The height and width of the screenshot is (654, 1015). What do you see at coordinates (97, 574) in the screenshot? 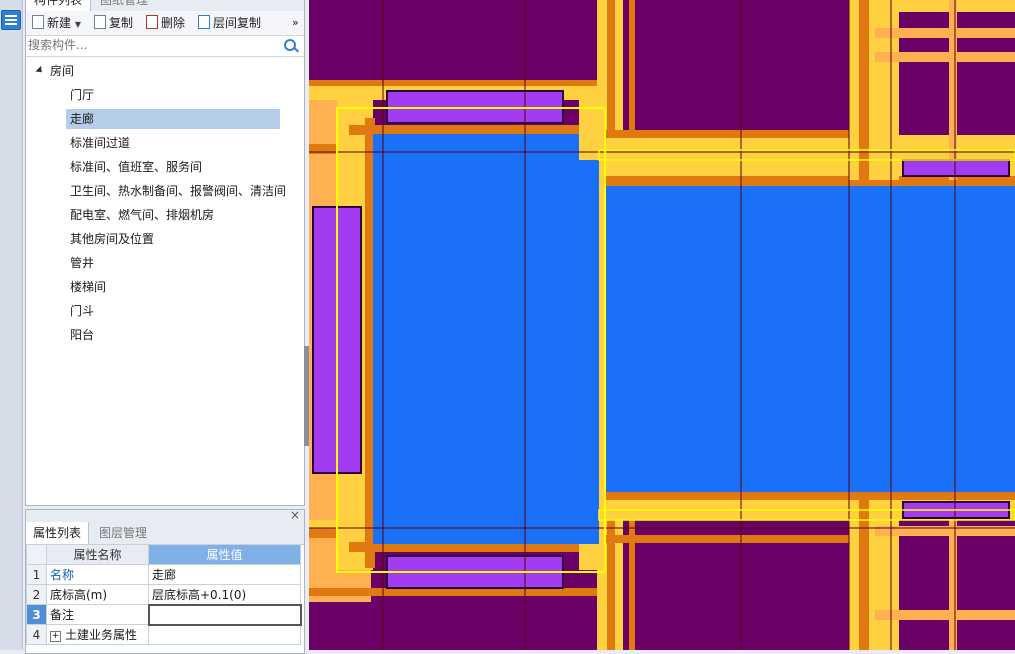
I see `property-name: 名称` at bounding box center [97, 574].